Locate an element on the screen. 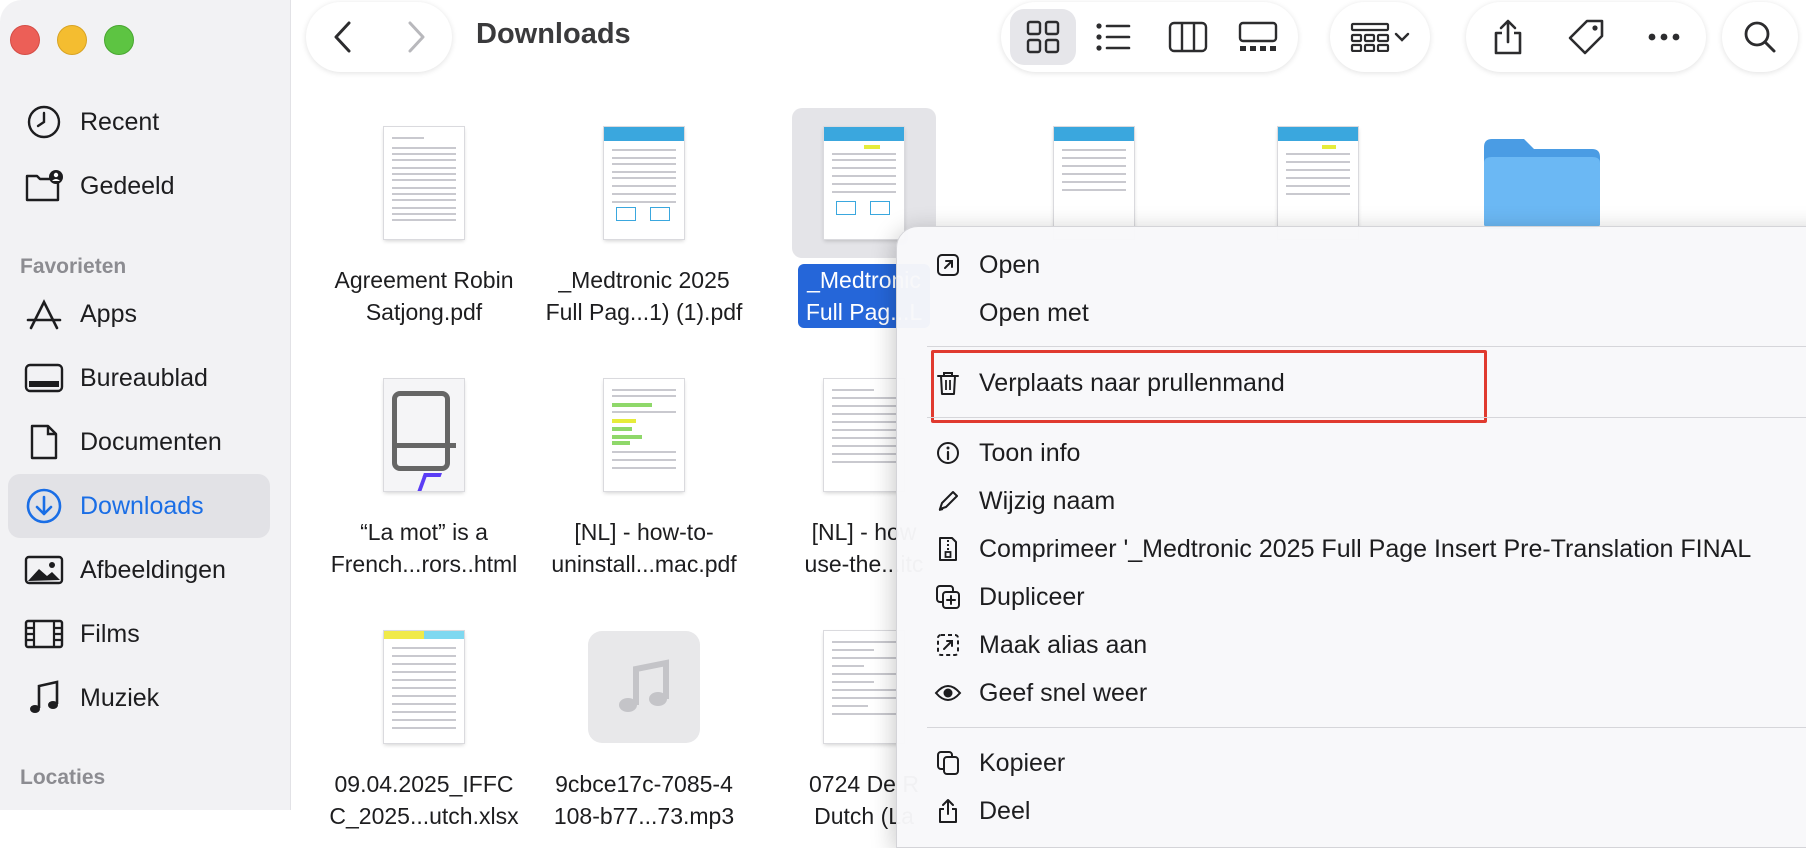 This screenshot has width=1806, height=848. file-item: Agreement Robin Satjong.pdf is located at coordinates (424, 218).